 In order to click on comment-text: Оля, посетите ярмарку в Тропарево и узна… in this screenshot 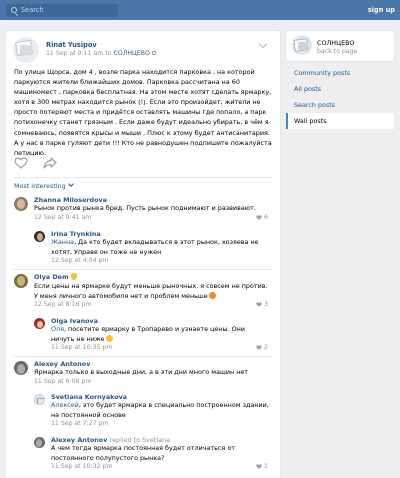, I will do `click(160, 334)`.